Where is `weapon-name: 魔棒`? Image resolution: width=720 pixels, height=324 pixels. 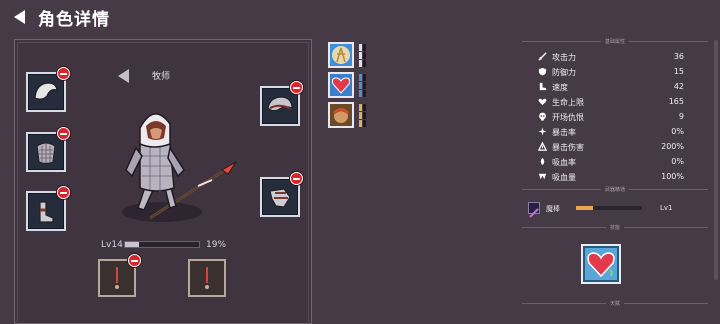 weapon-name: 魔棒 is located at coordinates (553, 209).